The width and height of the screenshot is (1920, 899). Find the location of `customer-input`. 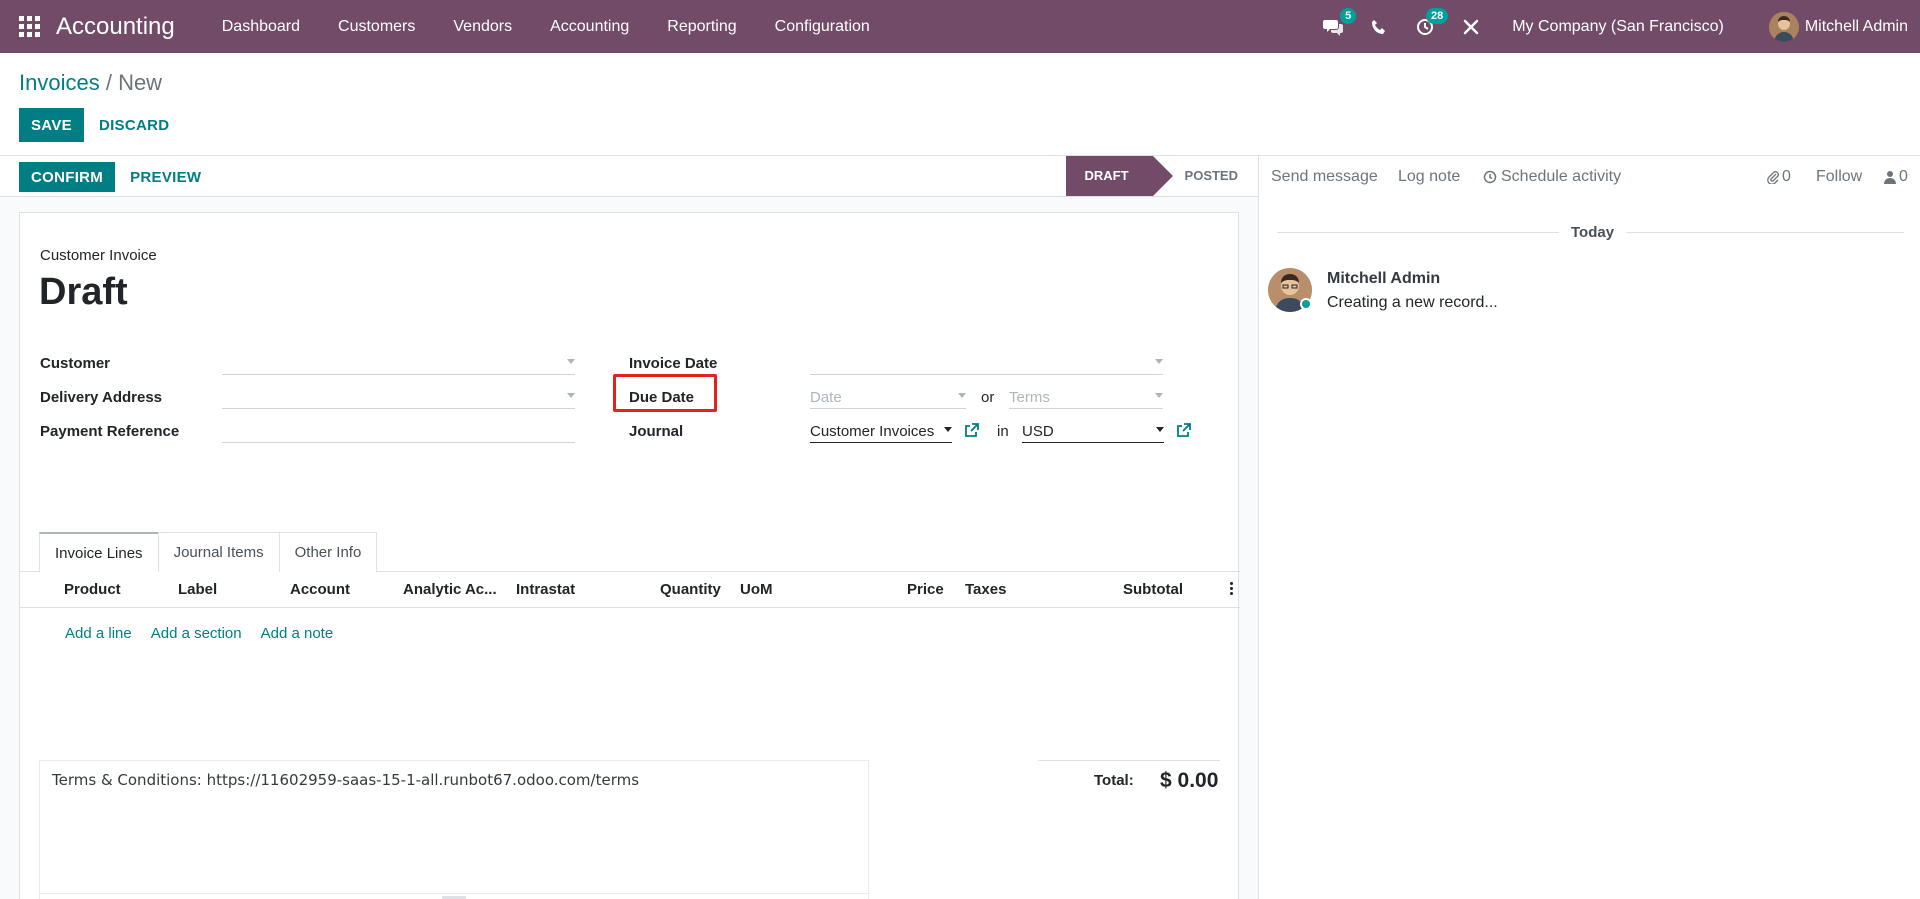

customer-input is located at coordinates (398, 364).